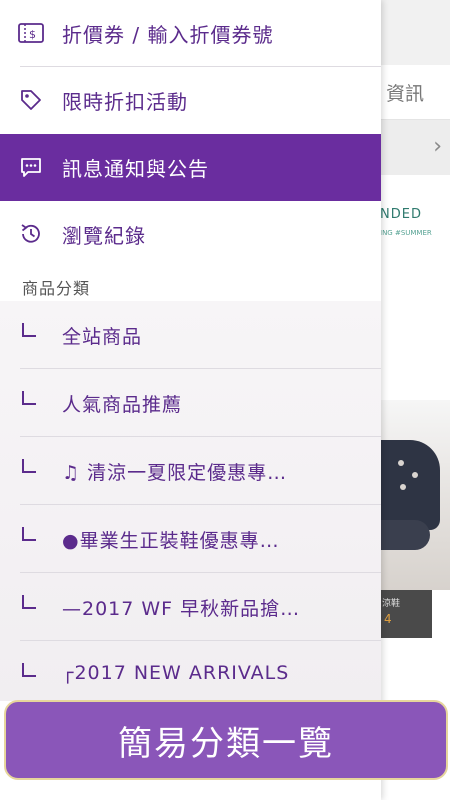 Image resolution: width=450 pixels, height=800 pixels. Describe the element at coordinates (410, 485) in the screenshot. I see `shoe-graphic` at that location.